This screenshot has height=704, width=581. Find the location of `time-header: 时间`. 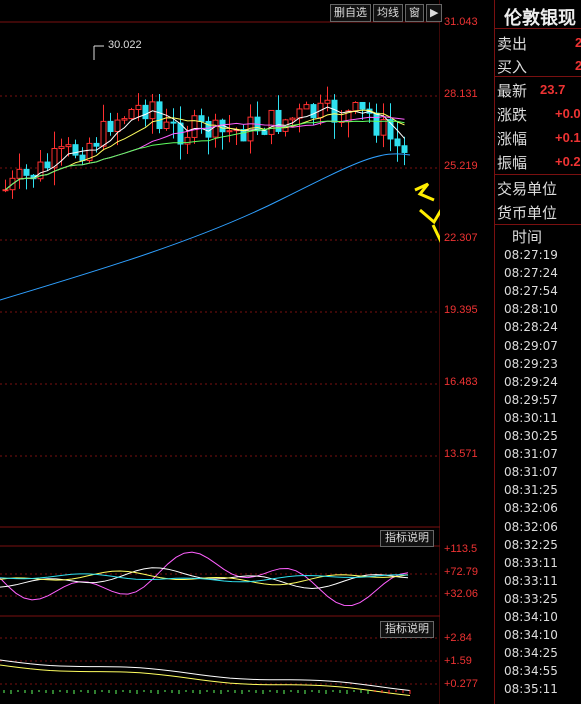

time-header: 时间 is located at coordinates (527, 237).